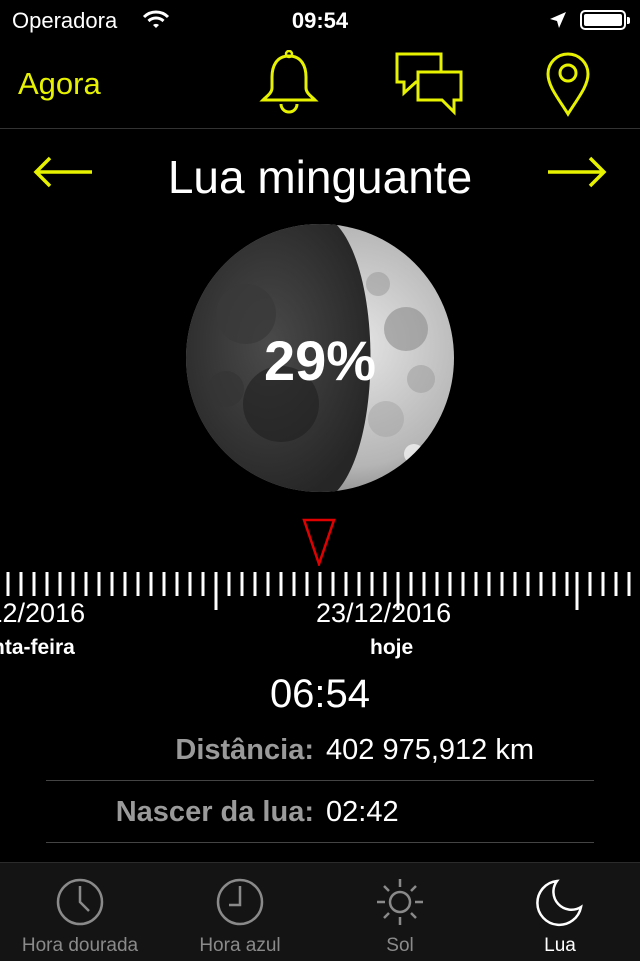 The width and height of the screenshot is (640, 961). Describe the element at coordinates (289, 82) in the screenshot. I see `bell-icon` at that location.